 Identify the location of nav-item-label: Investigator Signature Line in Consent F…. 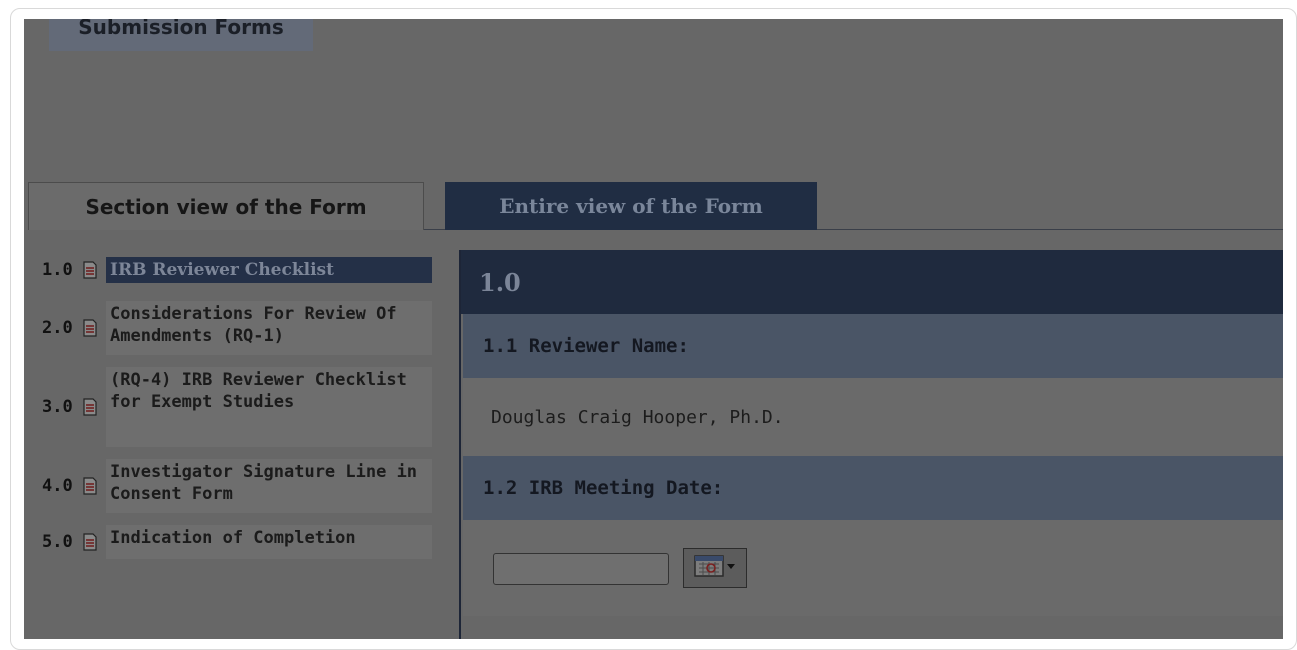
(269, 486).